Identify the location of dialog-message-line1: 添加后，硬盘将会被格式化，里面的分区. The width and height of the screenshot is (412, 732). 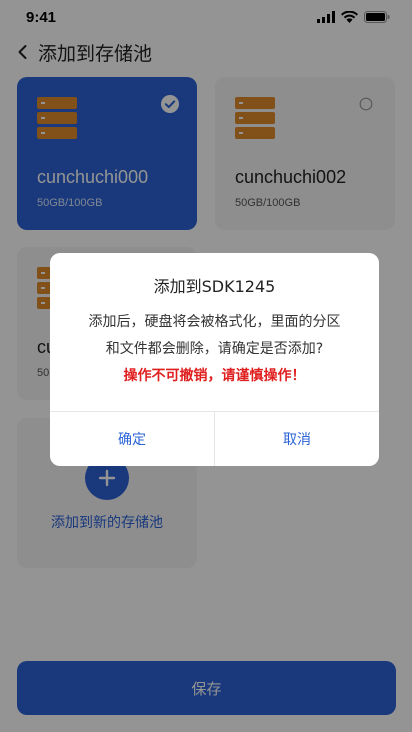
(214, 322).